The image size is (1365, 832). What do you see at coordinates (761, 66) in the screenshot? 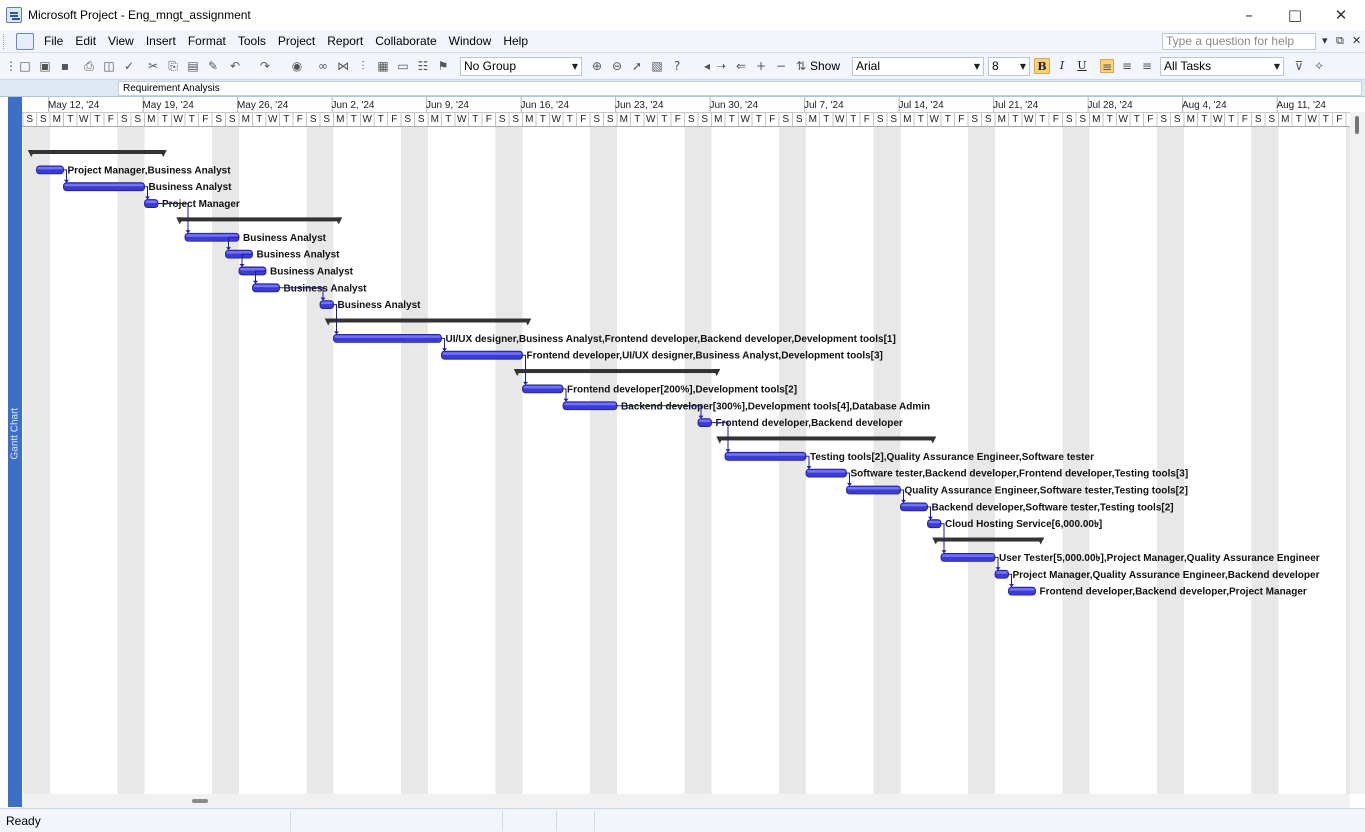
I see `show-subtasks-icon: +` at bounding box center [761, 66].